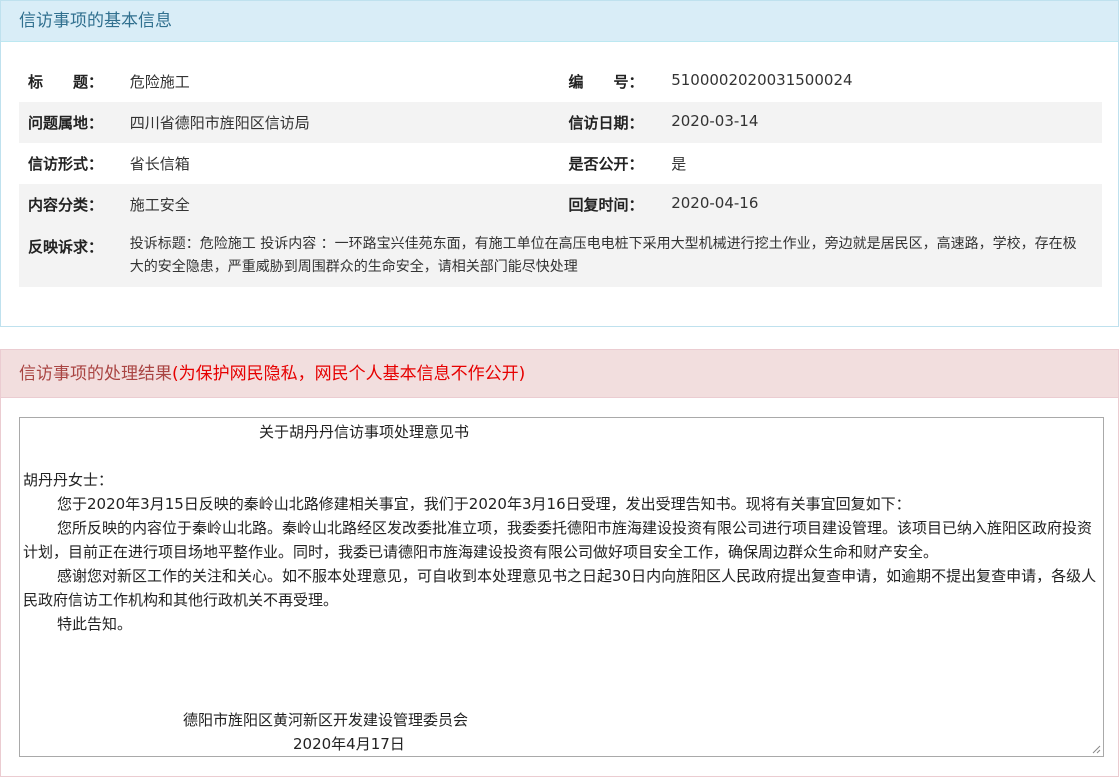 Image resolution: width=1119 pixels, height=777 pixels. I want to click on reply-time-value: 2020-04-16, so click(715, 203).